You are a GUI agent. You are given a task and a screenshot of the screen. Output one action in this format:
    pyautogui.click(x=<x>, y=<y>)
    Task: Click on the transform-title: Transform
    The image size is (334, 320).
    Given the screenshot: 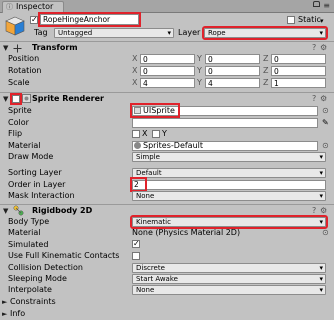 What is the action you would take?
    pyautogui.click(x=55, y=47)
    